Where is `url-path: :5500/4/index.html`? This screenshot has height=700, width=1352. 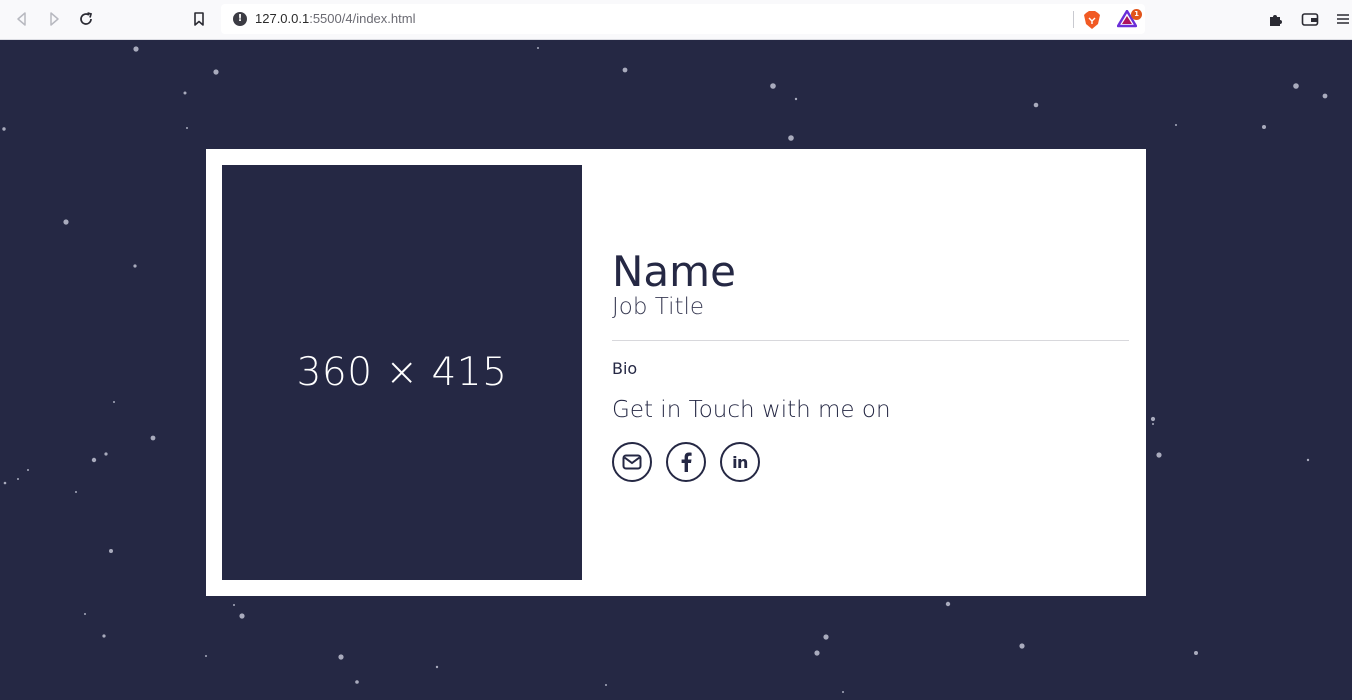
url-path: :5500/4/index.html is located at coordinates (362, 18).